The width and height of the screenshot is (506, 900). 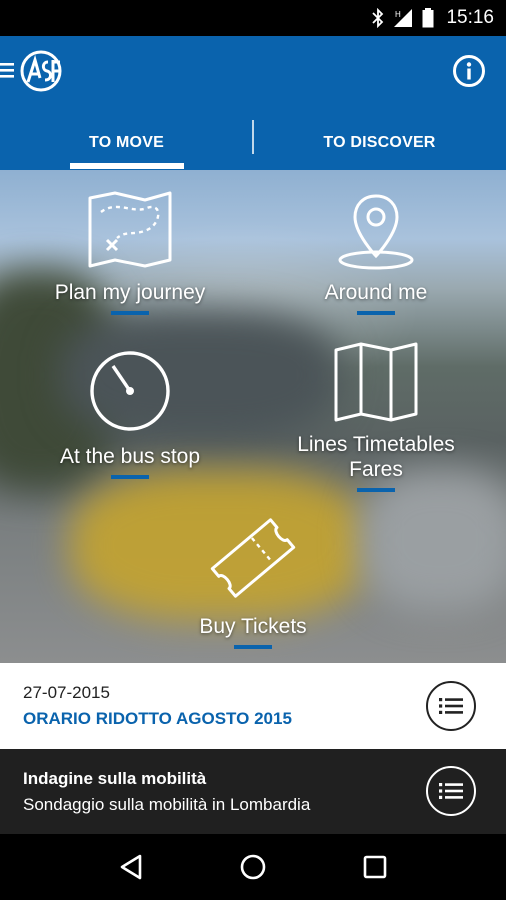 What do you see at coordinates (66, 692) in the screenshot?
I see `news-date: 27-07-2015` at bounding box center [66, 692].